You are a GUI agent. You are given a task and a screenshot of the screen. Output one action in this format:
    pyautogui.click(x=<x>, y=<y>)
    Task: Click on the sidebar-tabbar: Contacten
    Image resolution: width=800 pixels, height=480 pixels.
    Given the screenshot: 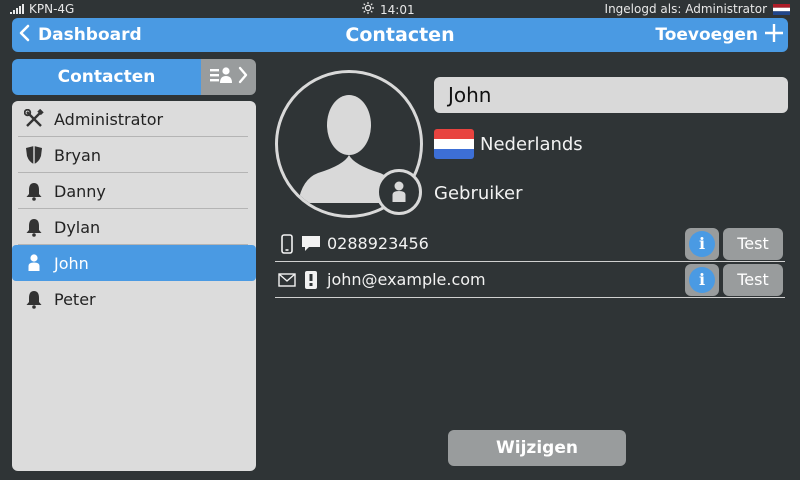 What is the action you would take?
    pyautogui.click(x=134, y=77)
    